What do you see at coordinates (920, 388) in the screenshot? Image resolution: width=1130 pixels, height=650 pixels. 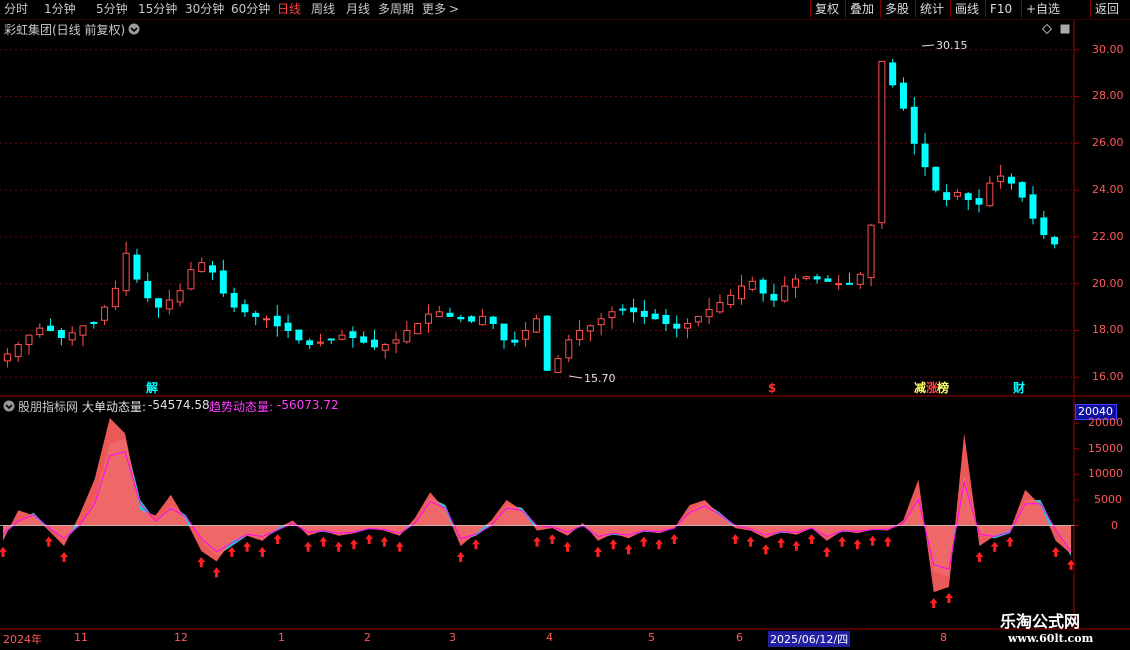 I see `event-marker-reduce: 减` at bounding box center [920, 388].